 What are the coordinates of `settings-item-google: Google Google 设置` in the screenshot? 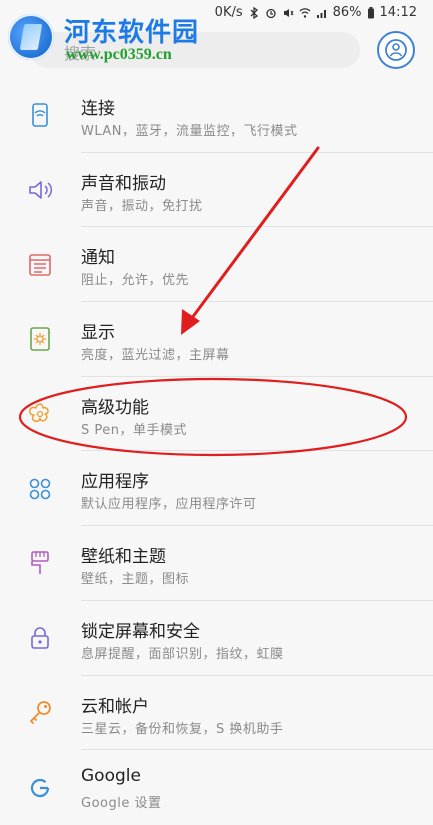 It's located at (216, 787).